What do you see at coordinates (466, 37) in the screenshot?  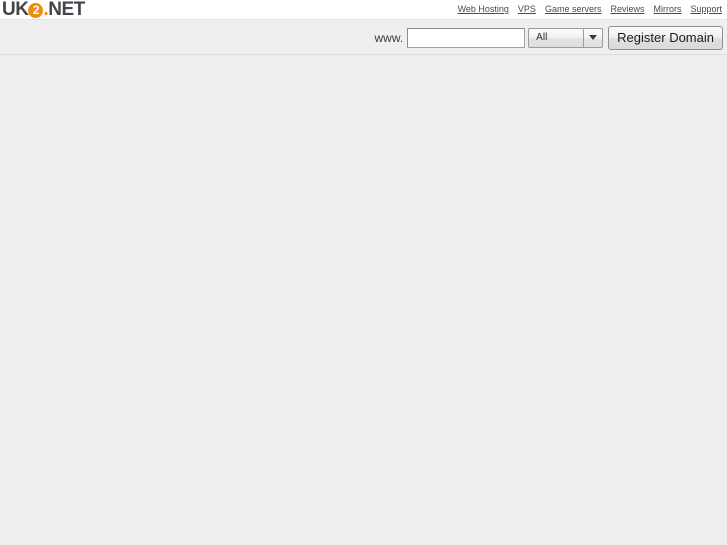 I see `domain-search-input` at bounding box center [466, 37].